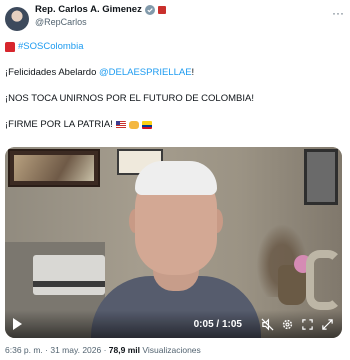 This screenshot has width=350, height=360. What do you see at coordinates (100, 22) in the screenshot?
I see `handle: @RepCarlos` at bounding box center [100, 22].